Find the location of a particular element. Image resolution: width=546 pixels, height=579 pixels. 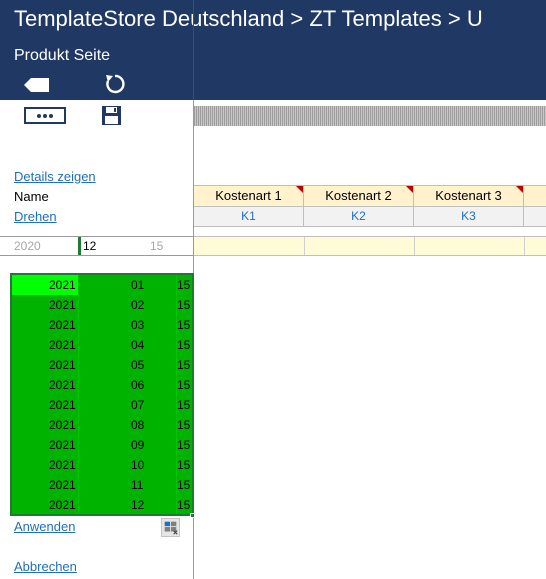

save-icon is located at coordinates (111, 115).